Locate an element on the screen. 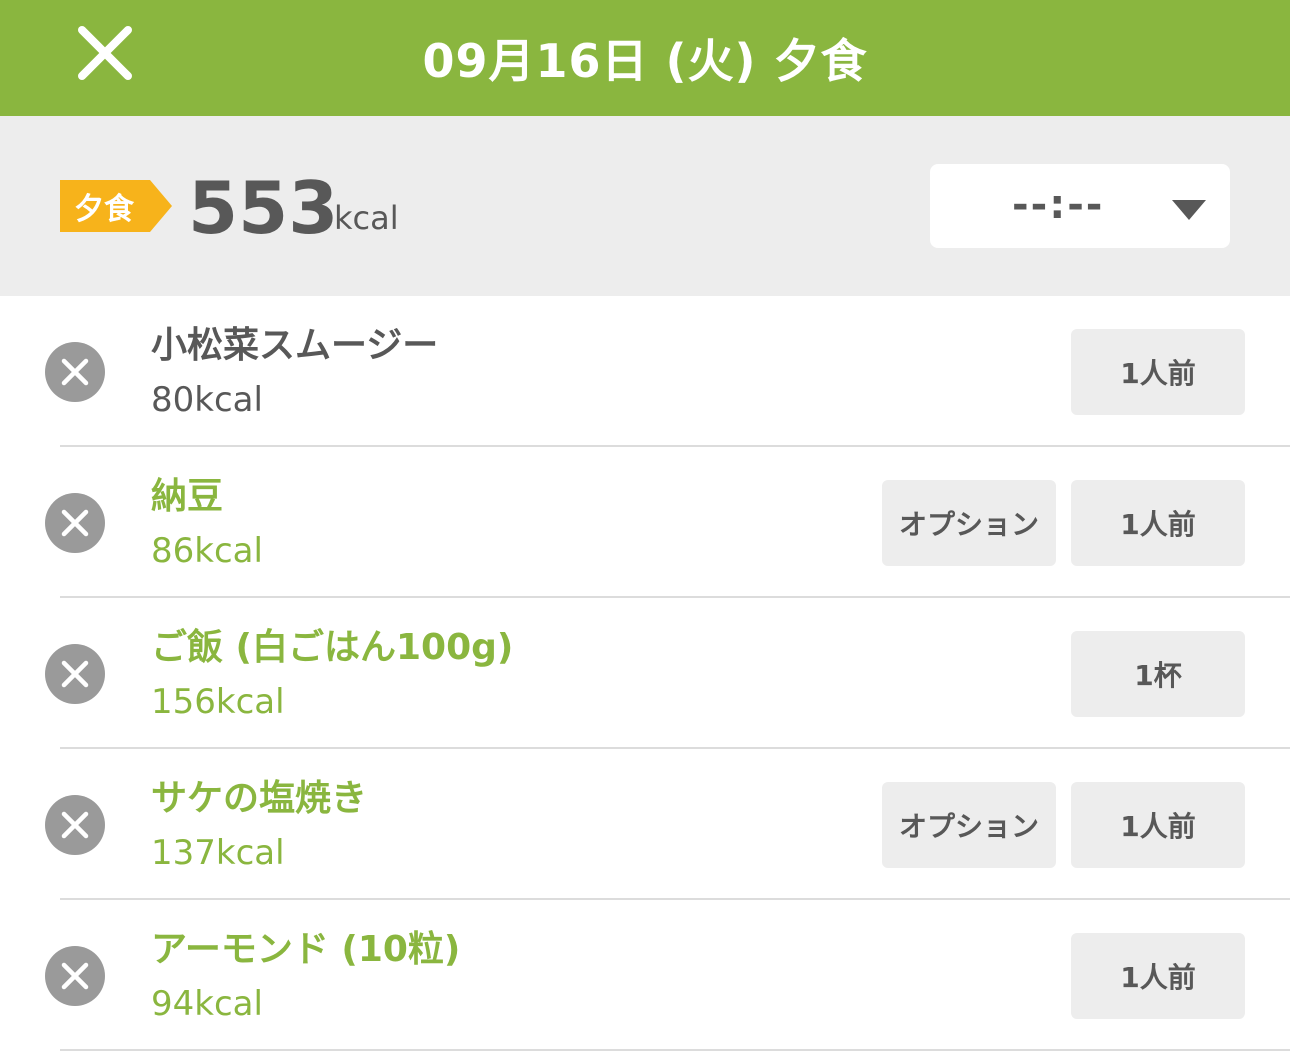  food-calories: 80kcal is located at coordinates (207, 400).